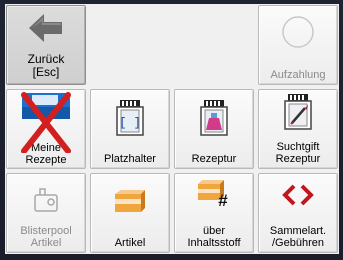  I want to click on circle-icon, so click(298, 34).